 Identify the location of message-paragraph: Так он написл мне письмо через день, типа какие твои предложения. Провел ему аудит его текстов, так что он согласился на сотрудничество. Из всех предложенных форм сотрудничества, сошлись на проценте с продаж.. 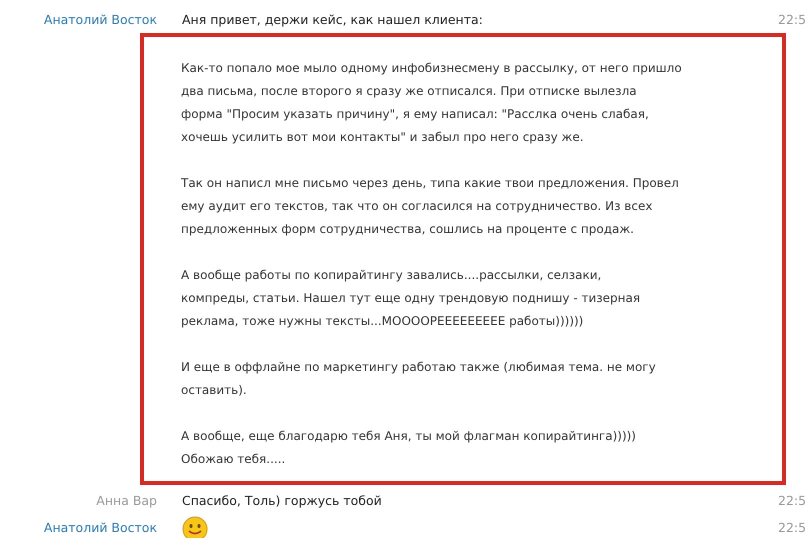
(430, 206).